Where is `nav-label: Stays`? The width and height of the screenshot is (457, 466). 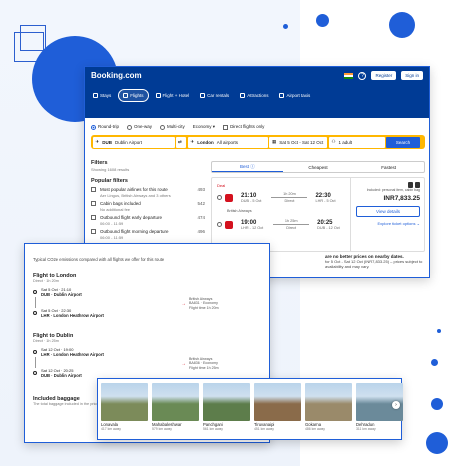
nav-label: Stays is located at coordinates (106, 95).